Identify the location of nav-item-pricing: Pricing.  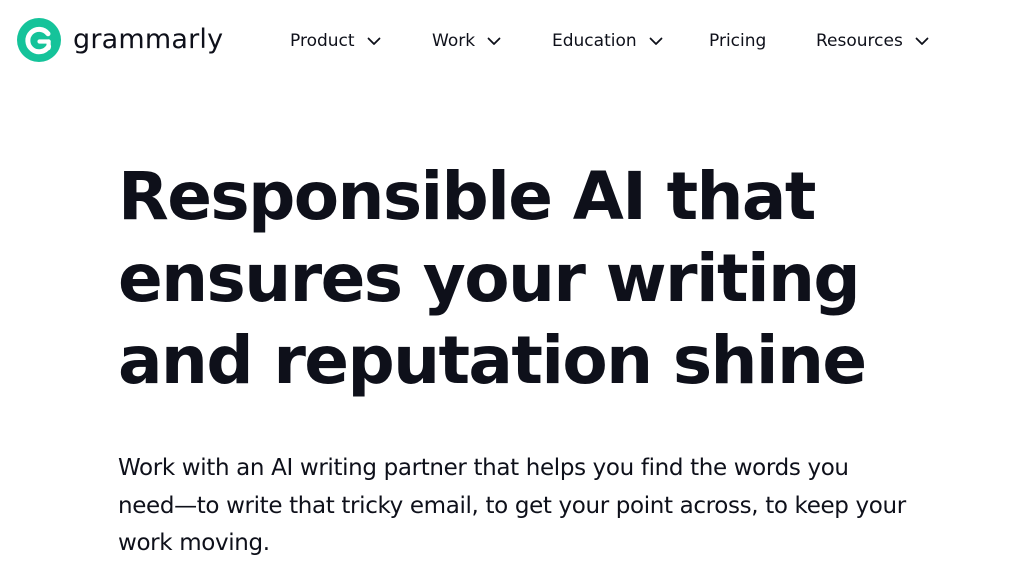
(737, 41).